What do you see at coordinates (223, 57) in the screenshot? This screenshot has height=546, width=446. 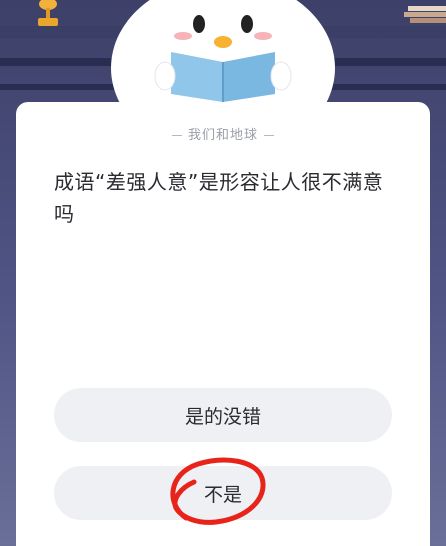 I see `penguin-mascot` at bounding box center [223, 57].